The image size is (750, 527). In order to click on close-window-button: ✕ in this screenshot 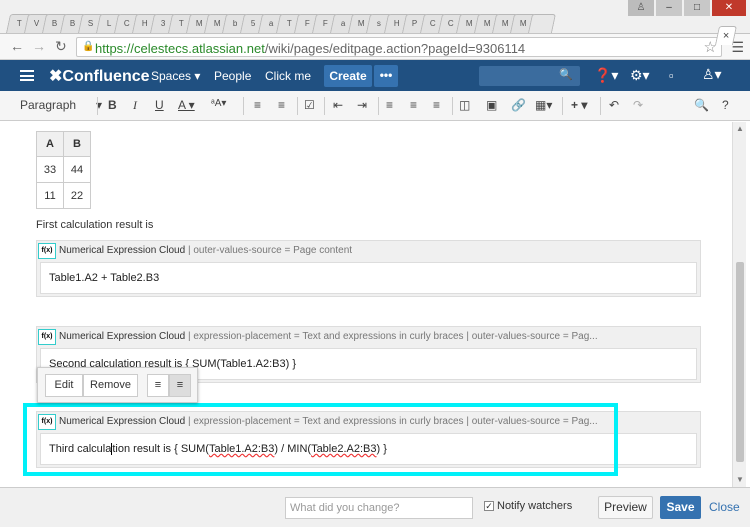, I will do `click(729, 8)`.